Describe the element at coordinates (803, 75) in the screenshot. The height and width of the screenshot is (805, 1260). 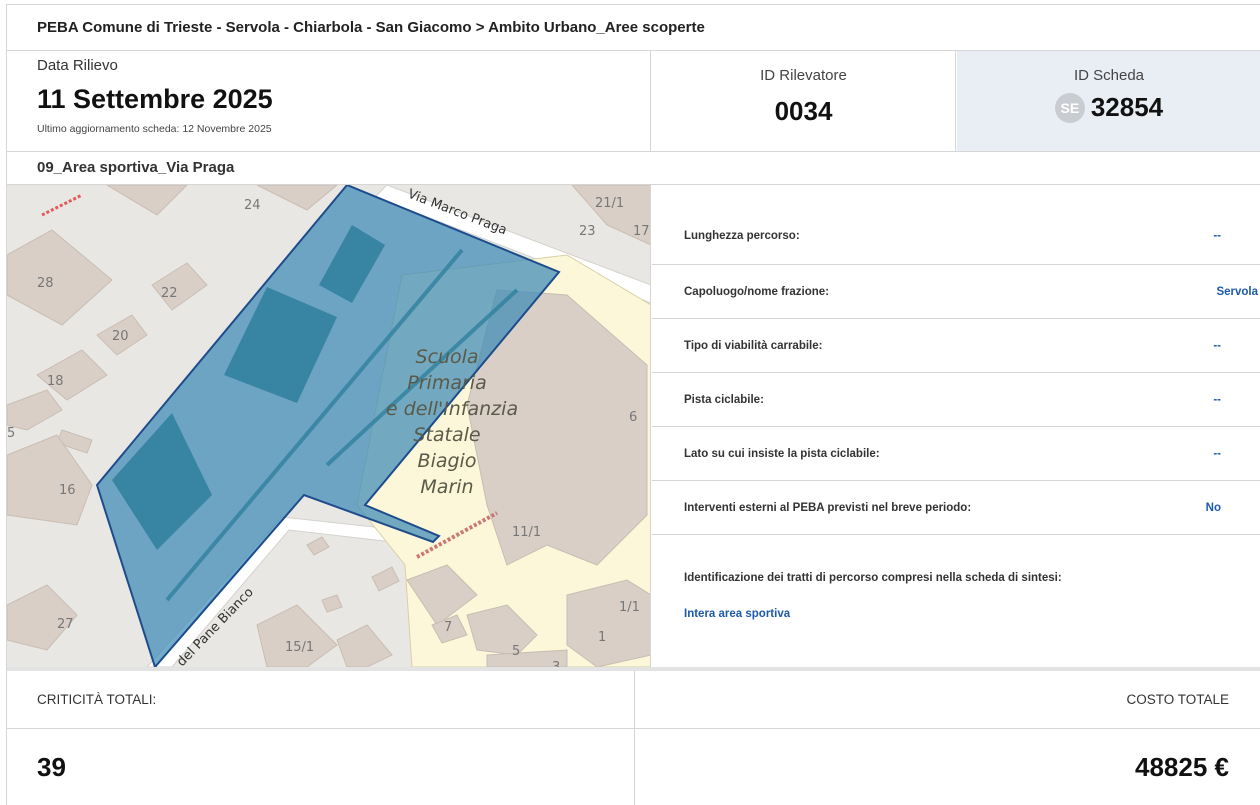
I see `rilevatore-label: ID Rilevatore` at that location.